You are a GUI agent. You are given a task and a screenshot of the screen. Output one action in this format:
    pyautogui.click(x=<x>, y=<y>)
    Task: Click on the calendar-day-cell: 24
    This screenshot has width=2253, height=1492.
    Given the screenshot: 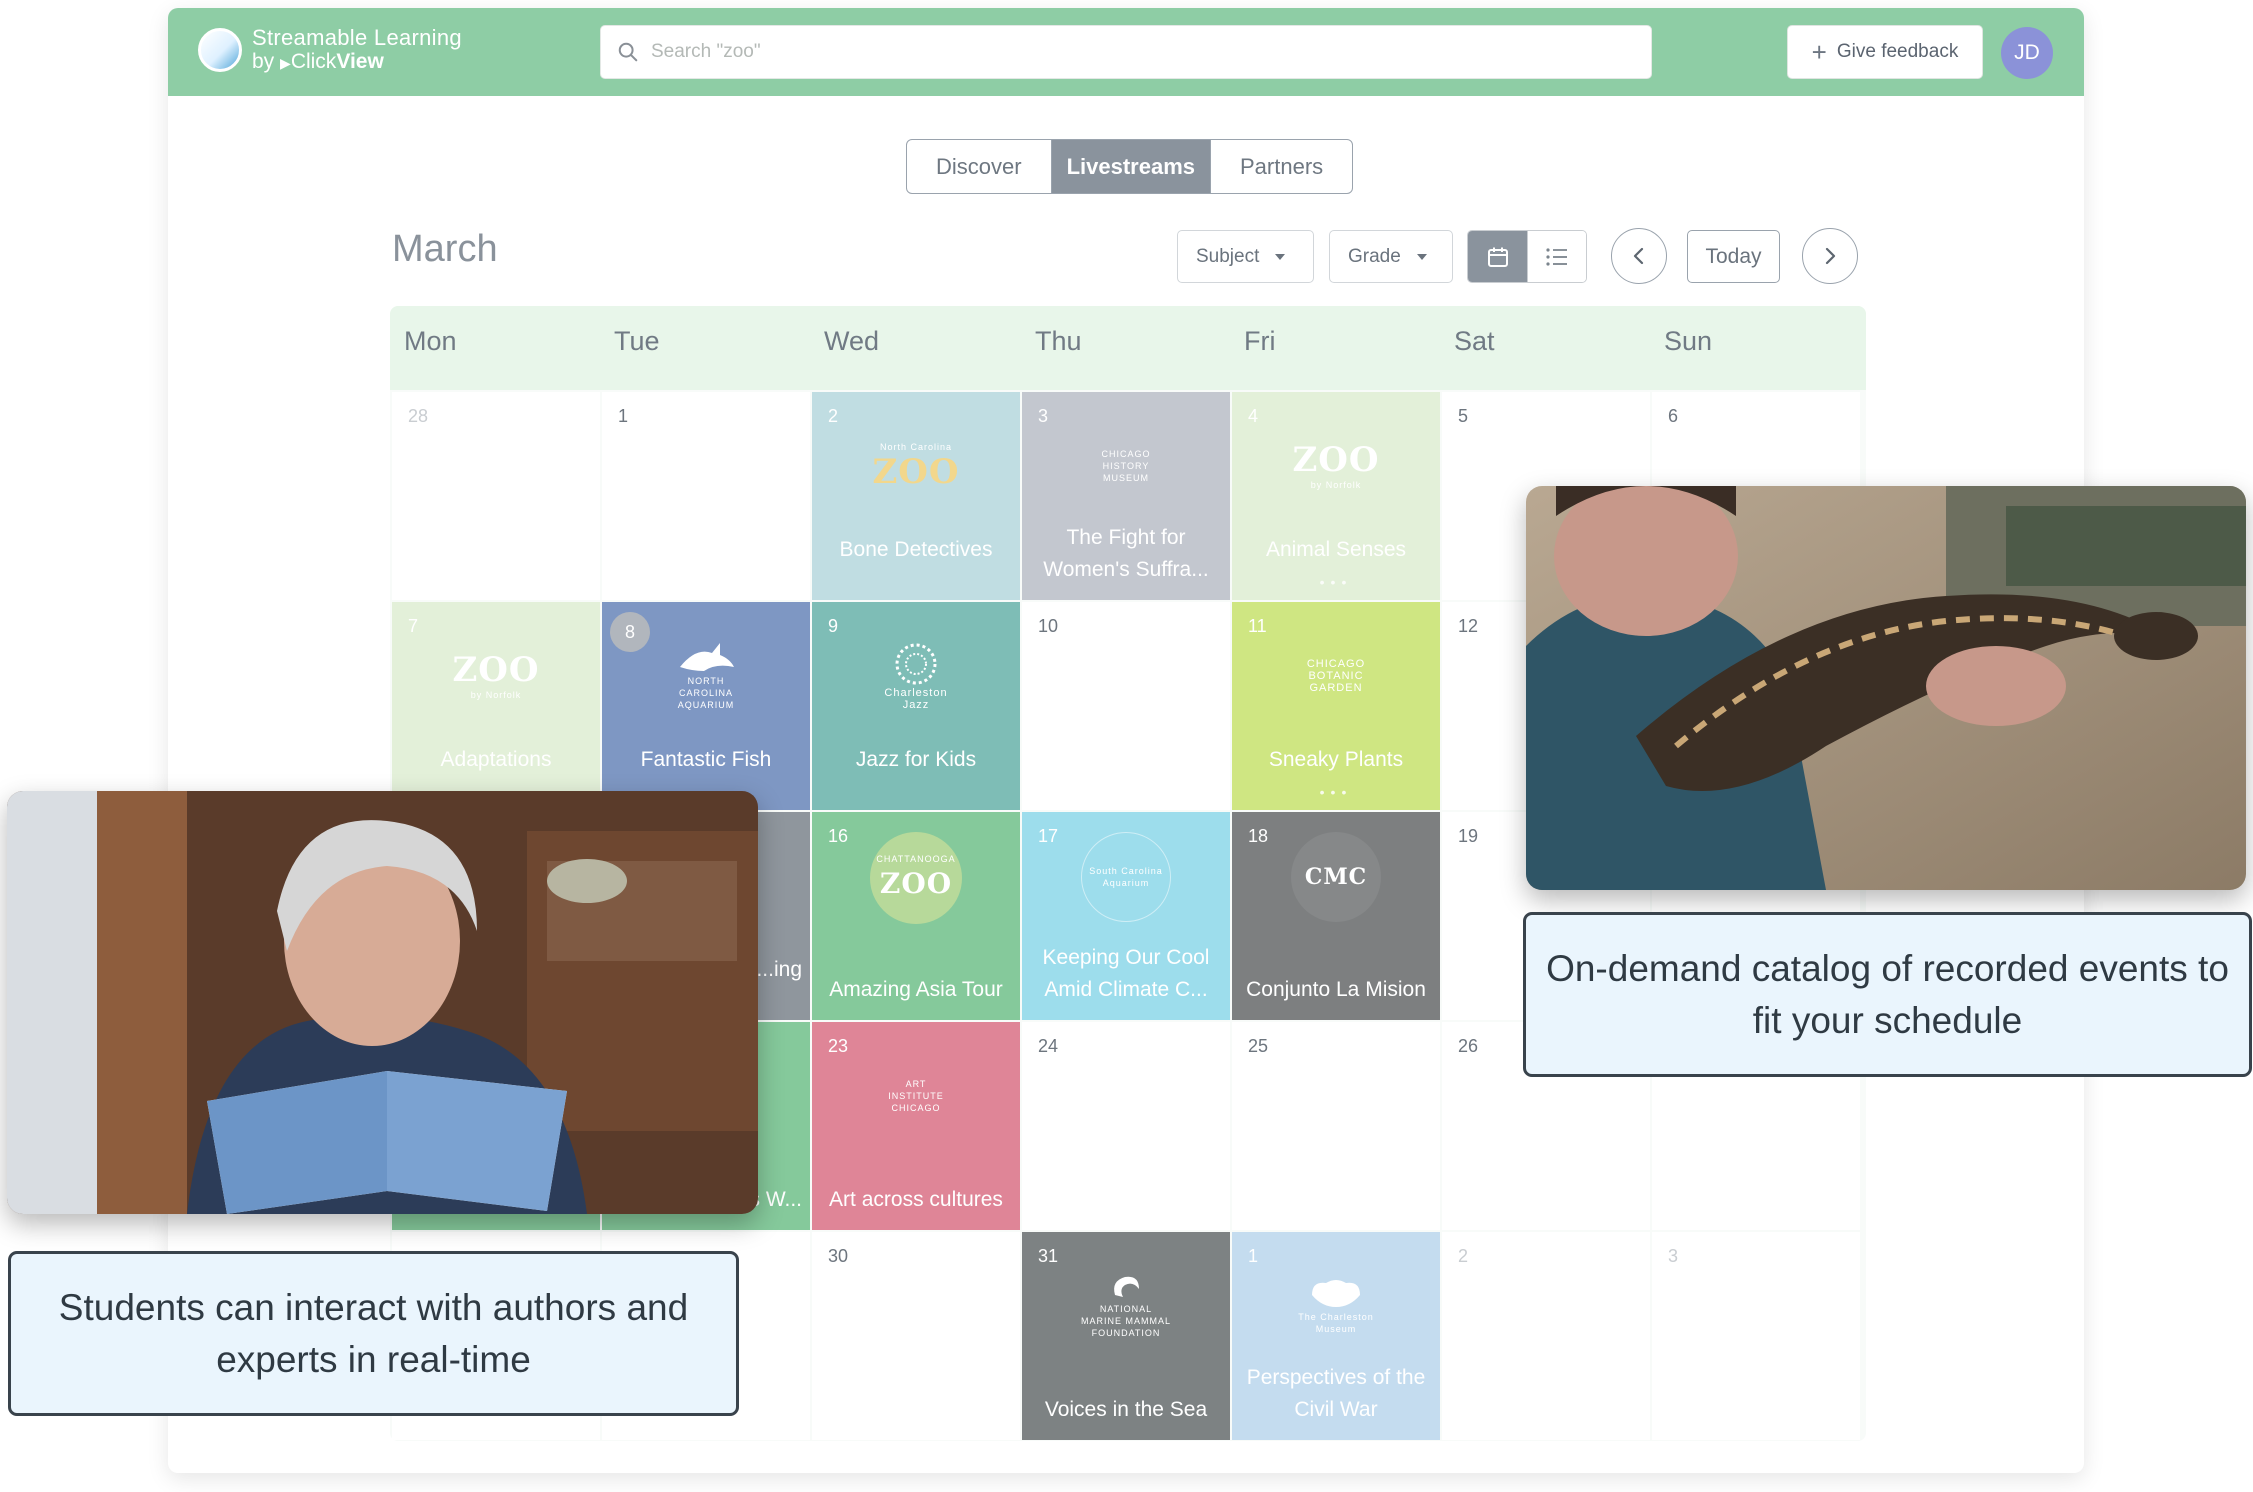 What is the action you would take?
    pyautogui.click(x=1126, y=1126)
    